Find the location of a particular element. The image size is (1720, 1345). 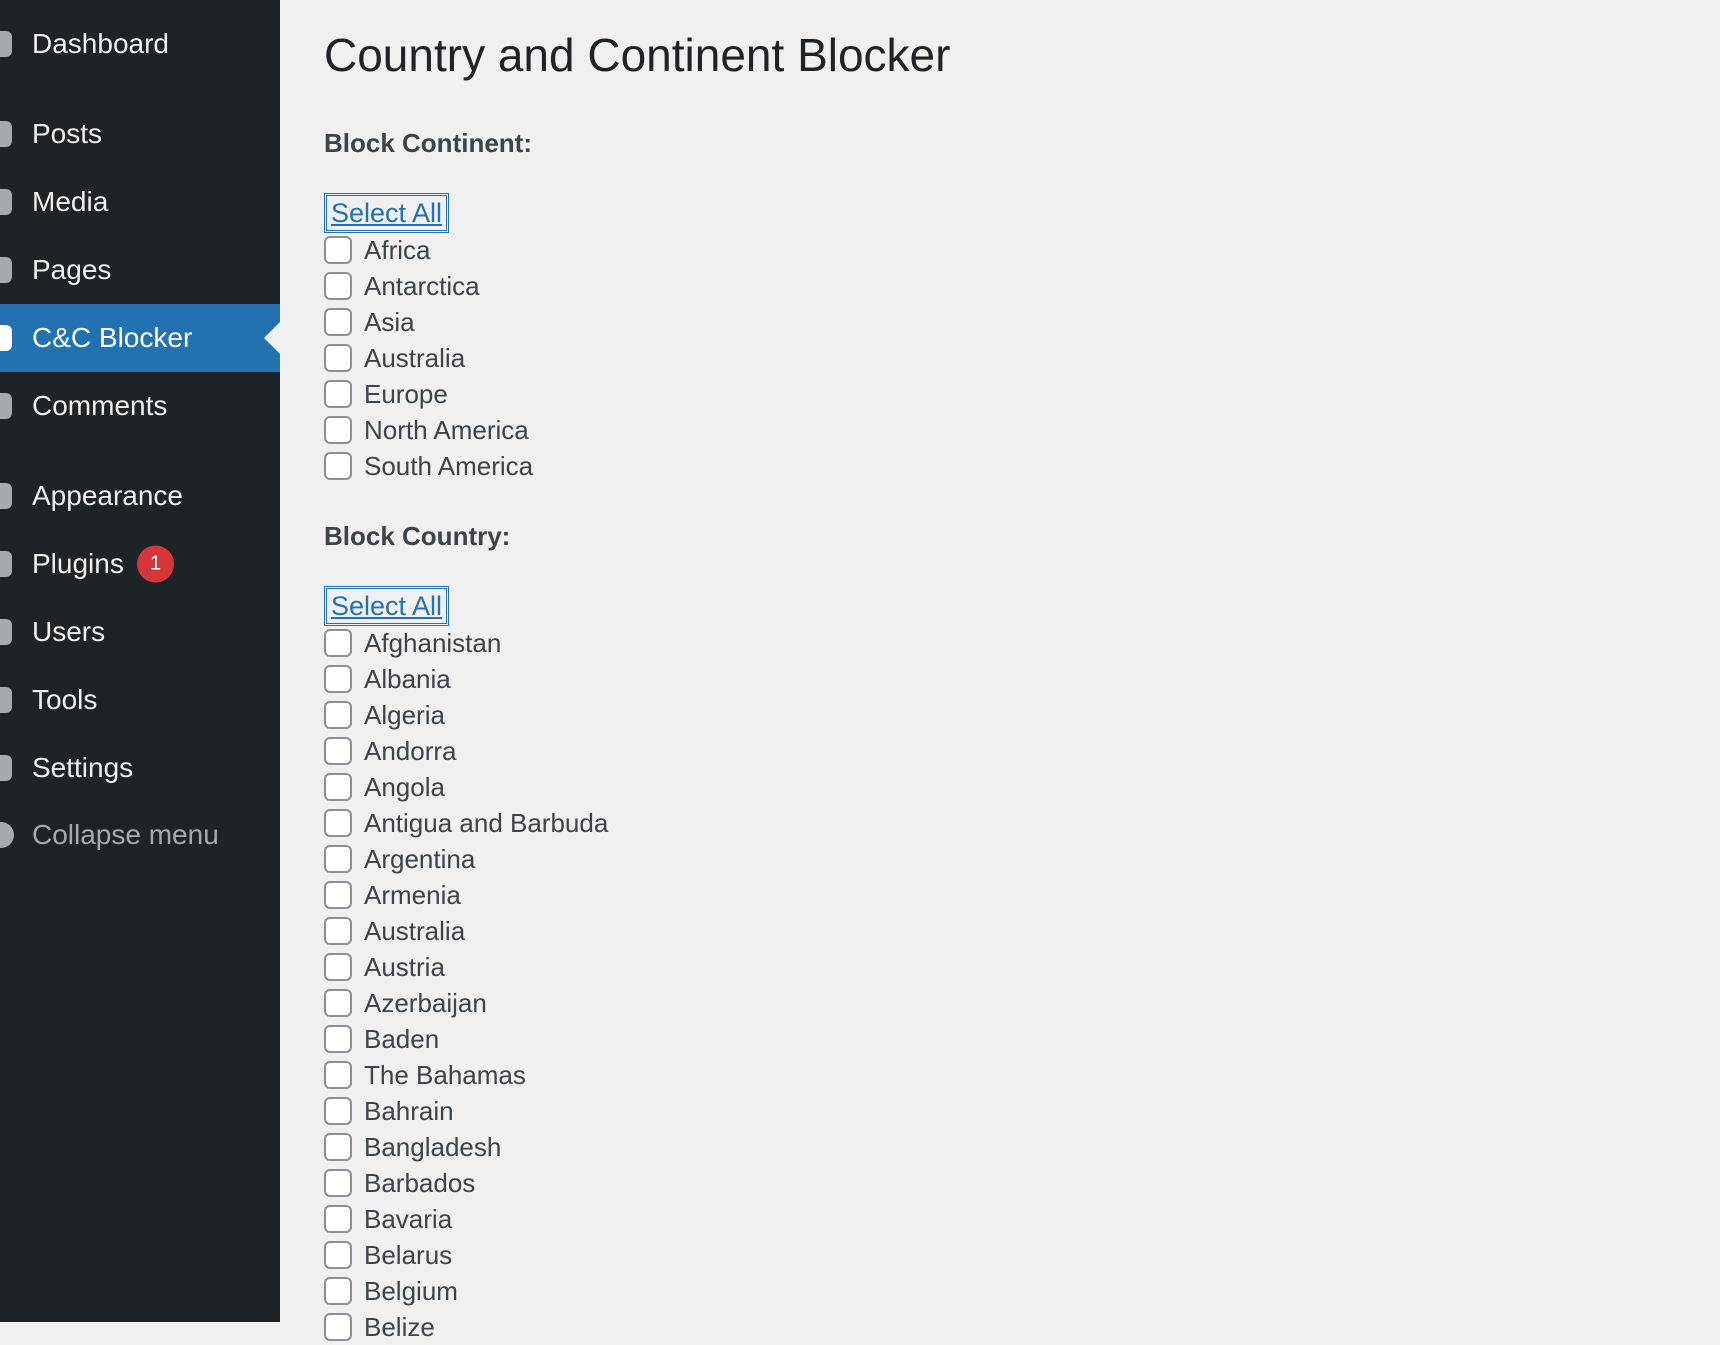

menu-item-comments: Comments is located at coordinates (140, 406).